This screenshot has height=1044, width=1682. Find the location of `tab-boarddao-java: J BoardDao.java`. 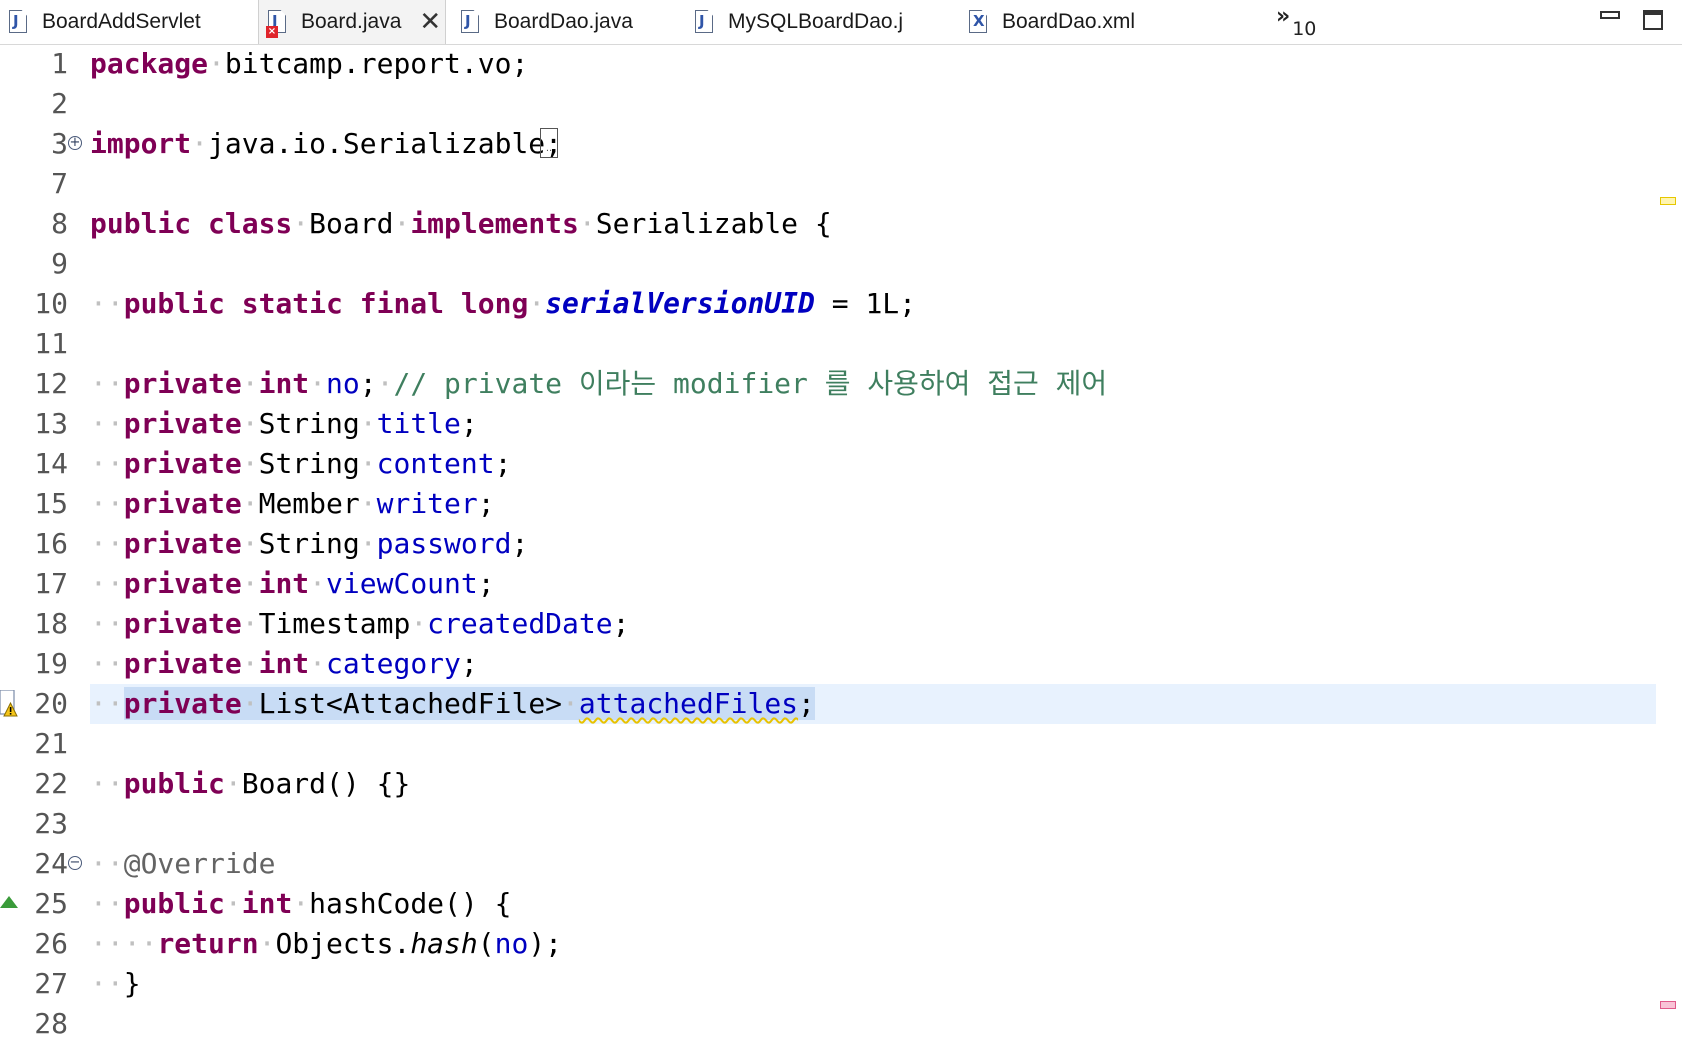

tab-boarddao-java: J BoardDao.java is located at coordinates (567, 22).